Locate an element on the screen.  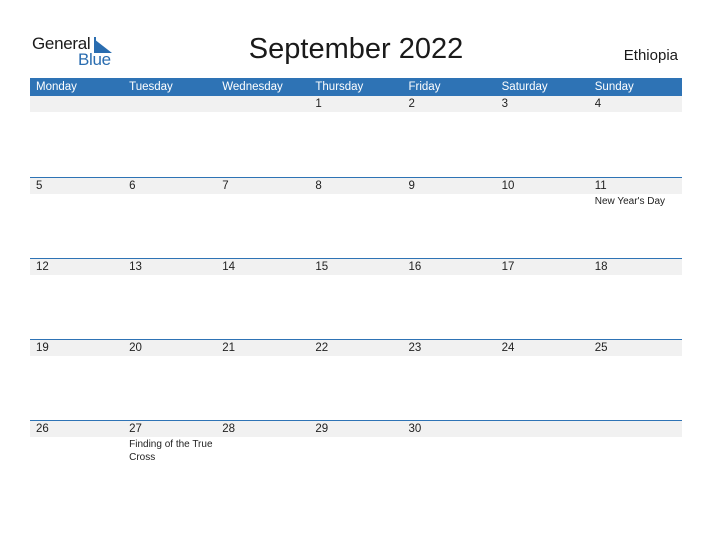
day-number: 11 is located at coordinates (600, 186).